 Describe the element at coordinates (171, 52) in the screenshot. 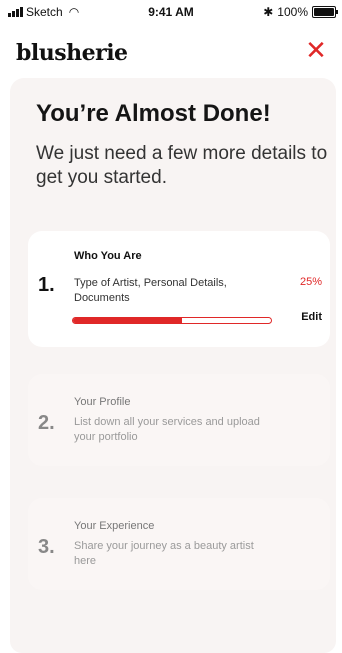

I see `app-header: blusherie ✕` at that location.